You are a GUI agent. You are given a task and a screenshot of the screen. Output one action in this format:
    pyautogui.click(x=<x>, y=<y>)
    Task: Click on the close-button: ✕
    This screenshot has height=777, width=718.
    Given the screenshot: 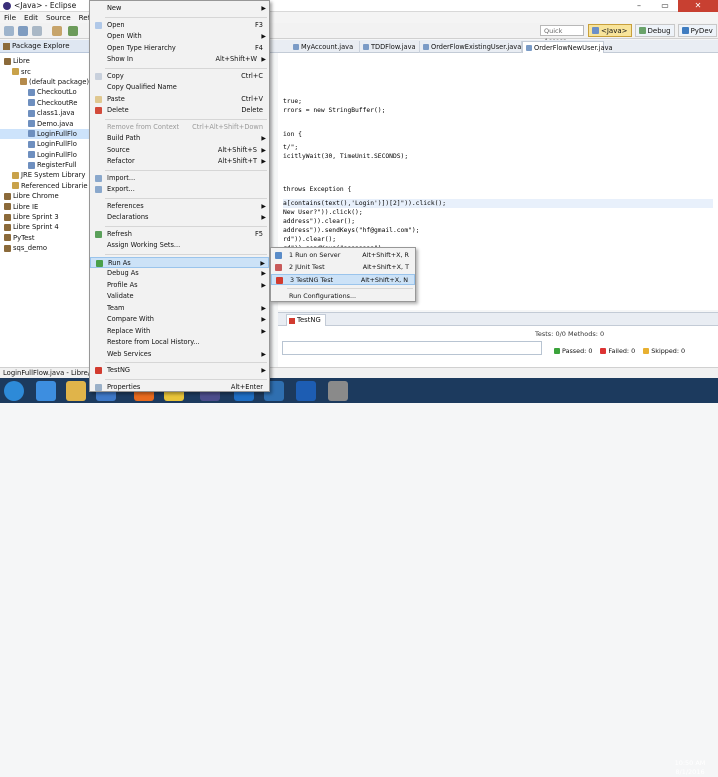 What is the action you would take?
    pyautogui.click(x=698, y=6)
    